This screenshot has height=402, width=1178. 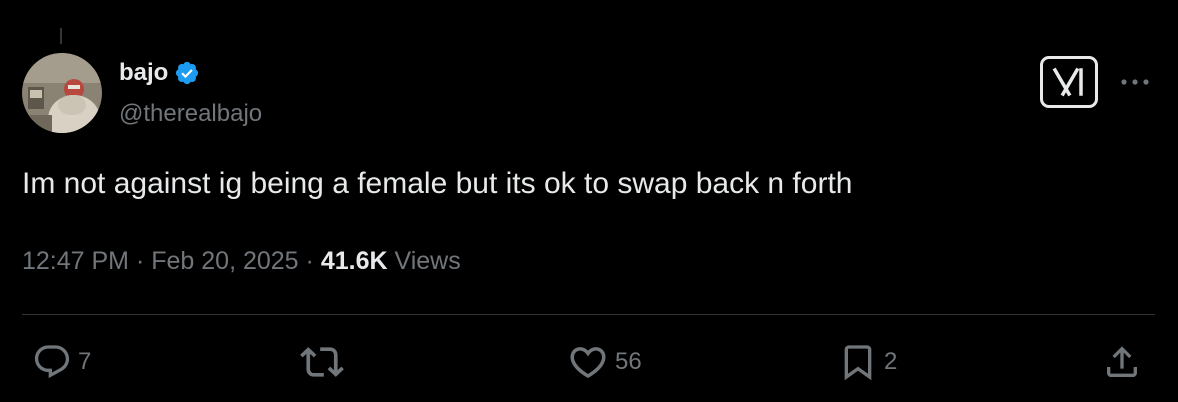 What do you see at coordinates (190, 114) in the screenshot?
I see `user-handle: @therealbajo` at bounding box center [190, 114].